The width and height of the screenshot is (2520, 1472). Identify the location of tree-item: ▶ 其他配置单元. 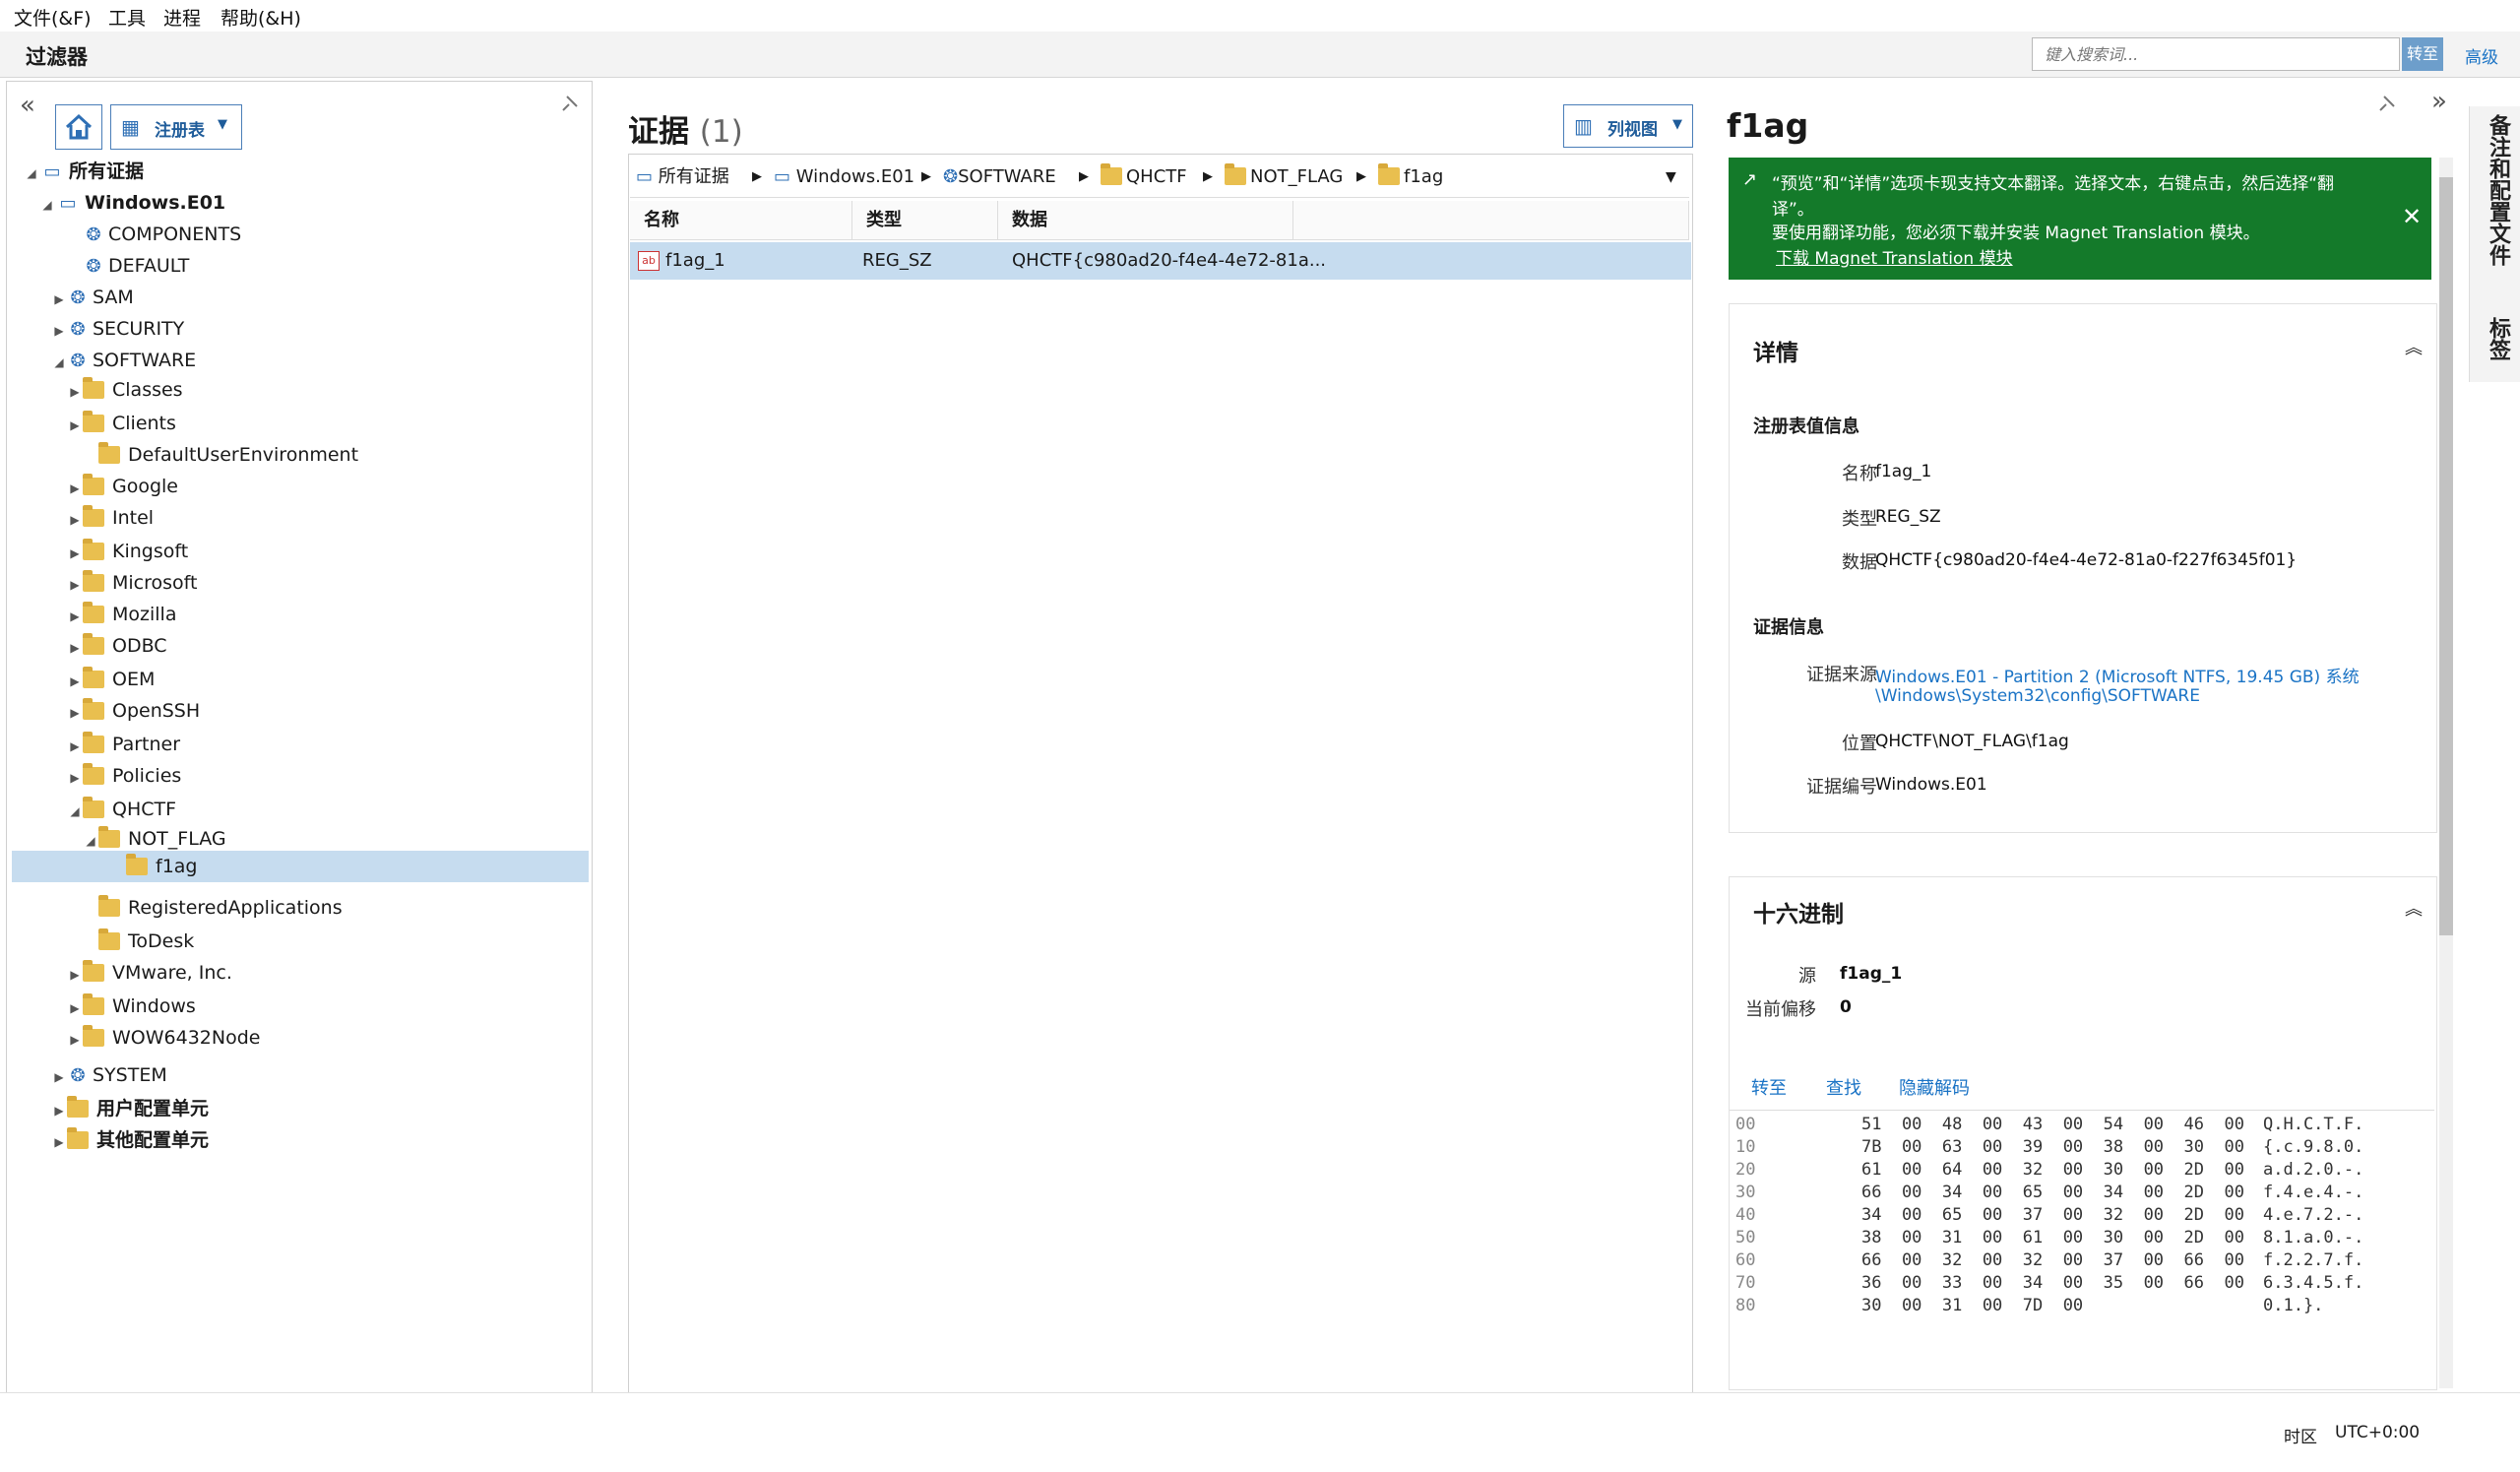
(300, 1140).